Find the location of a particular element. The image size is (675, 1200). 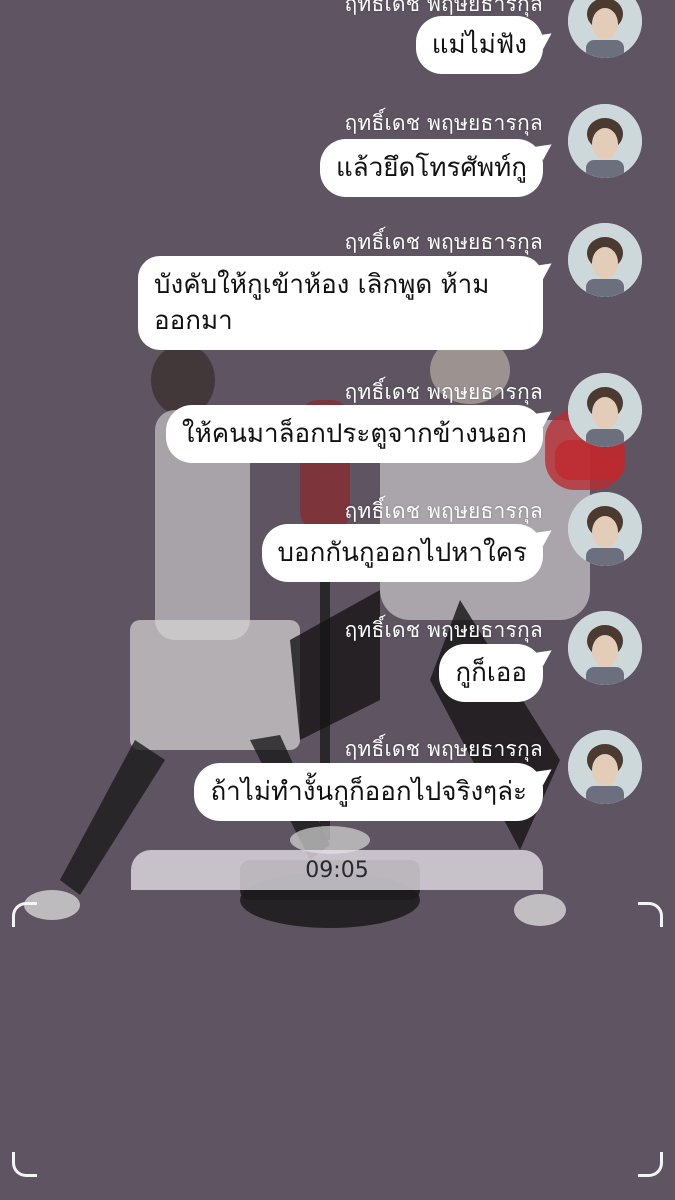

message-bubble: แล้วยึดโทรศัพท์กู is located at coordinates (431, 168).